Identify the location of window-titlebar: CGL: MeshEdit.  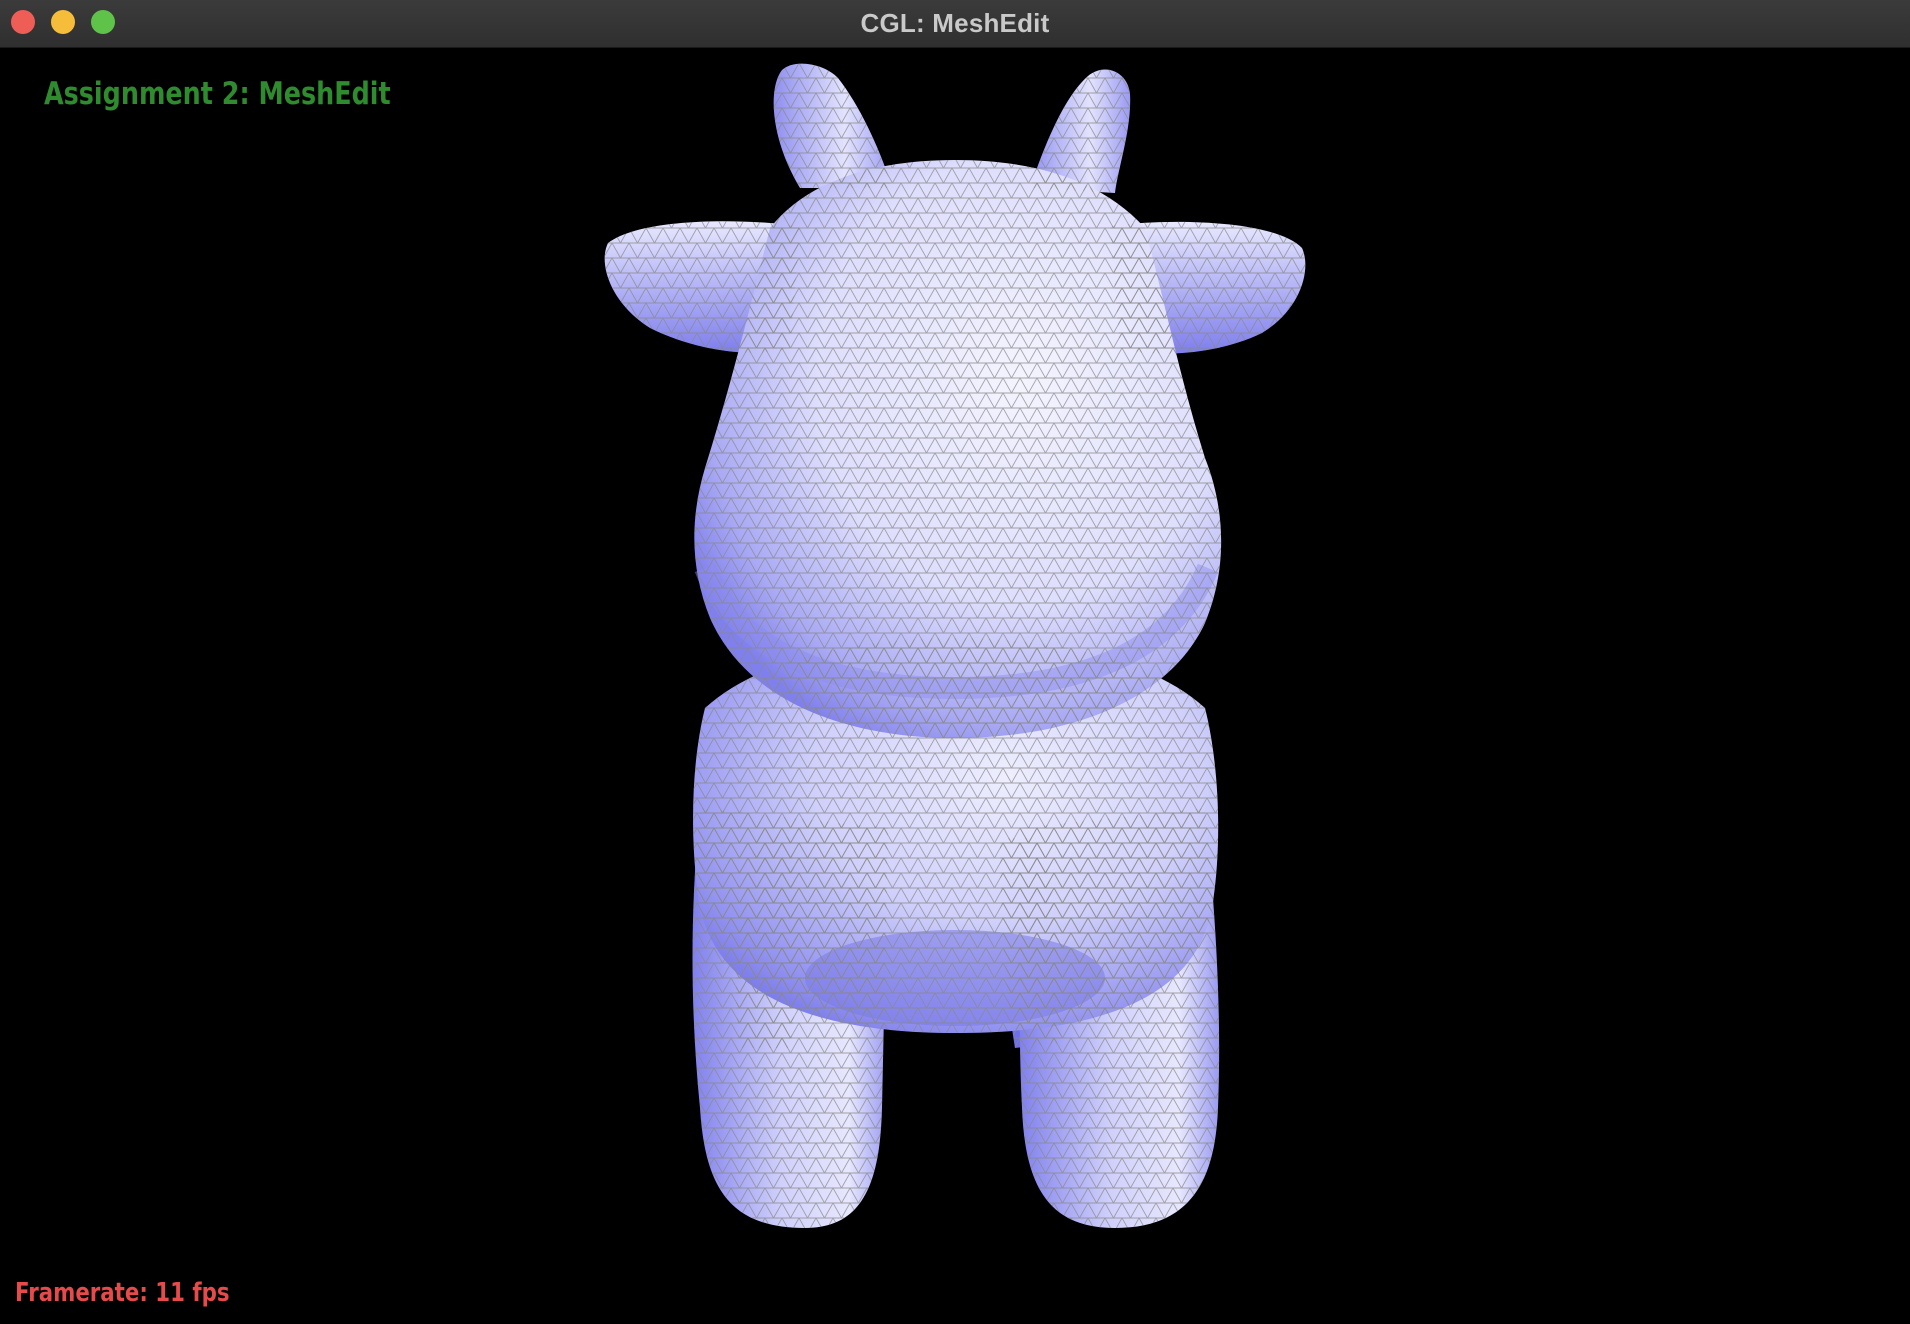
(955, 24).